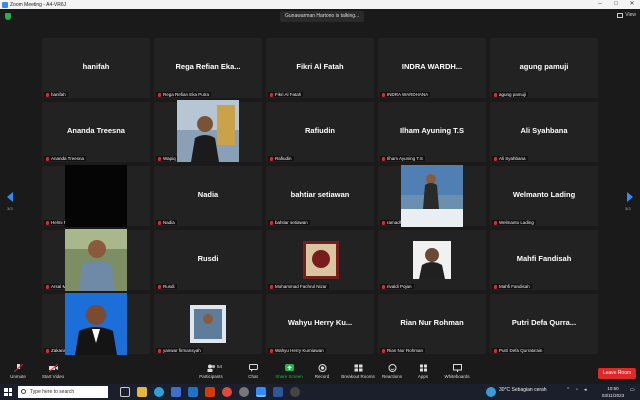 Image resolution: width=640 pixels, height=400 pixels. What do you see at coordinates (321, 260) in the screenshot?
I see `video-feed-fachrul` at bounding box center [321, 260].